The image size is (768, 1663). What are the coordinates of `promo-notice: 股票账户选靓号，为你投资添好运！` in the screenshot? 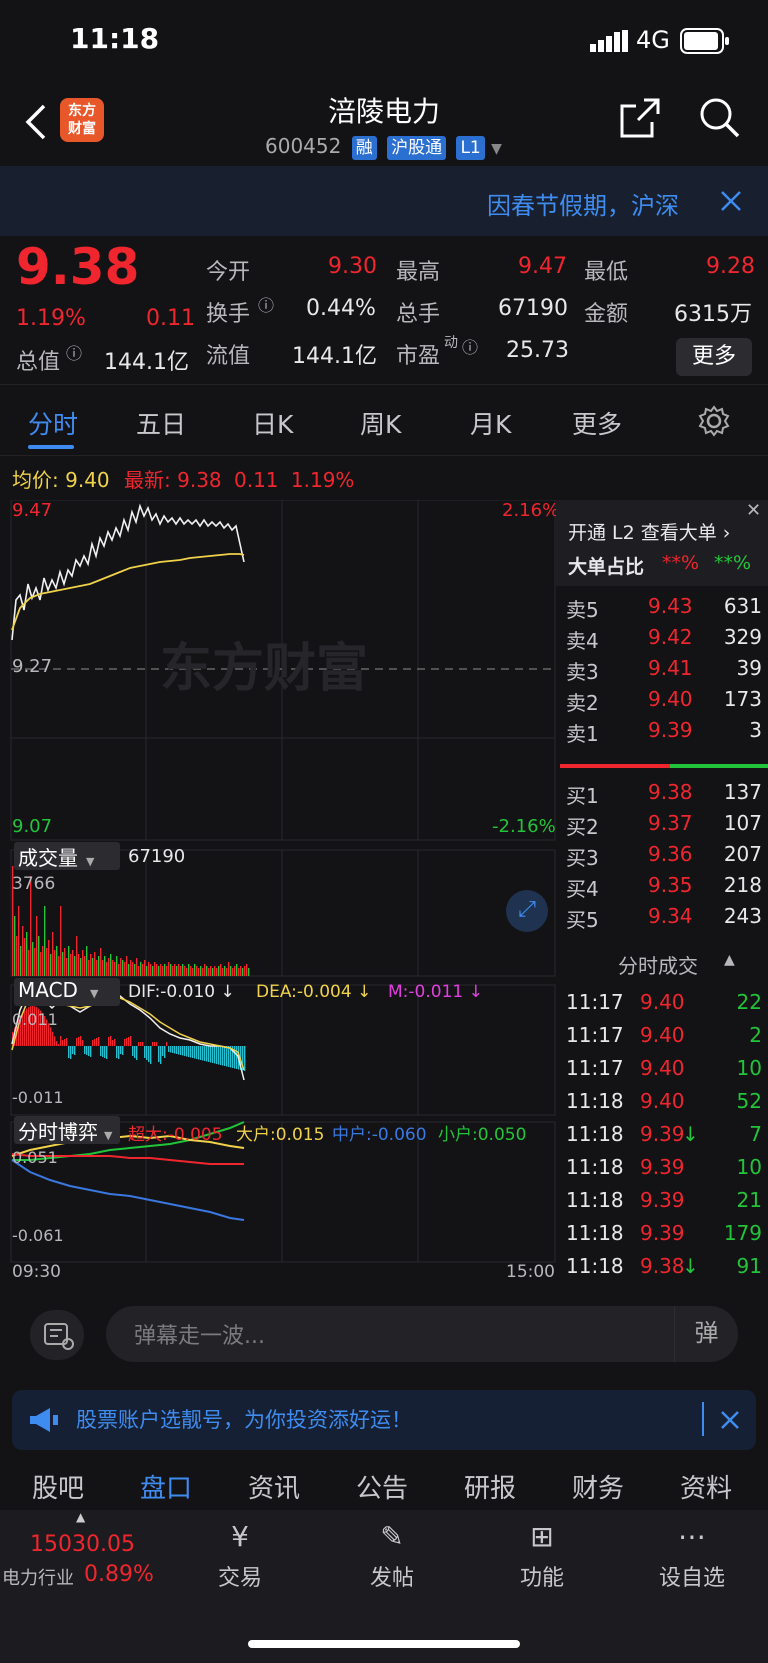 It's located at (384, 1420).